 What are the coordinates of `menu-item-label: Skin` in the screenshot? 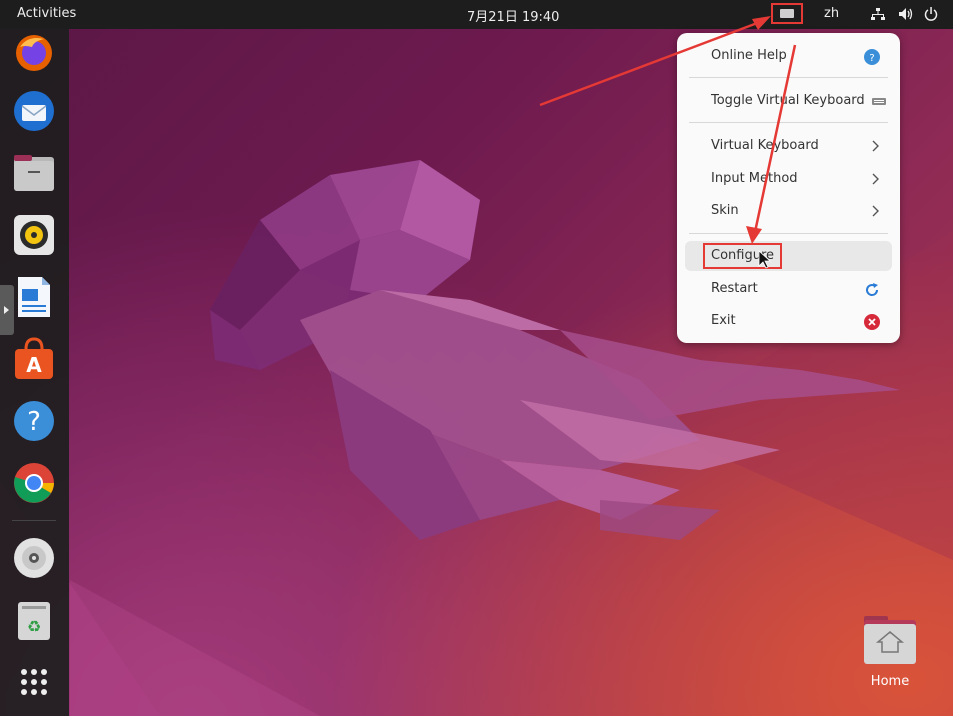 It's located at (725, 210).